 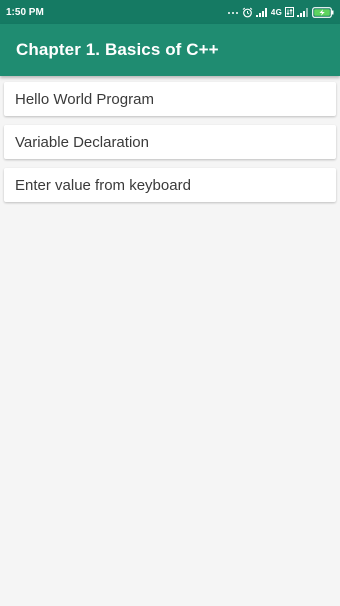 I want to click on list-item-hello-world-program: Hello World Program, so click(x=170, y=99).